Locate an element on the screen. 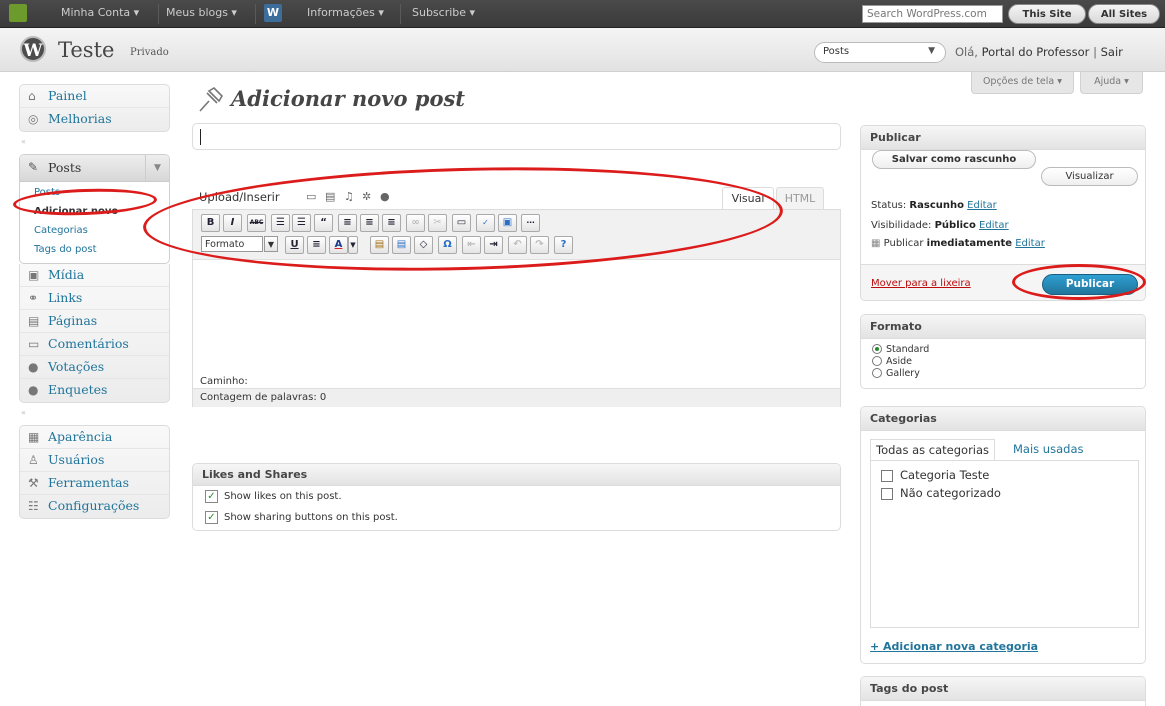 The image size is (1165, 706). redo-button: ↷ is located at coordinates (539, 245).